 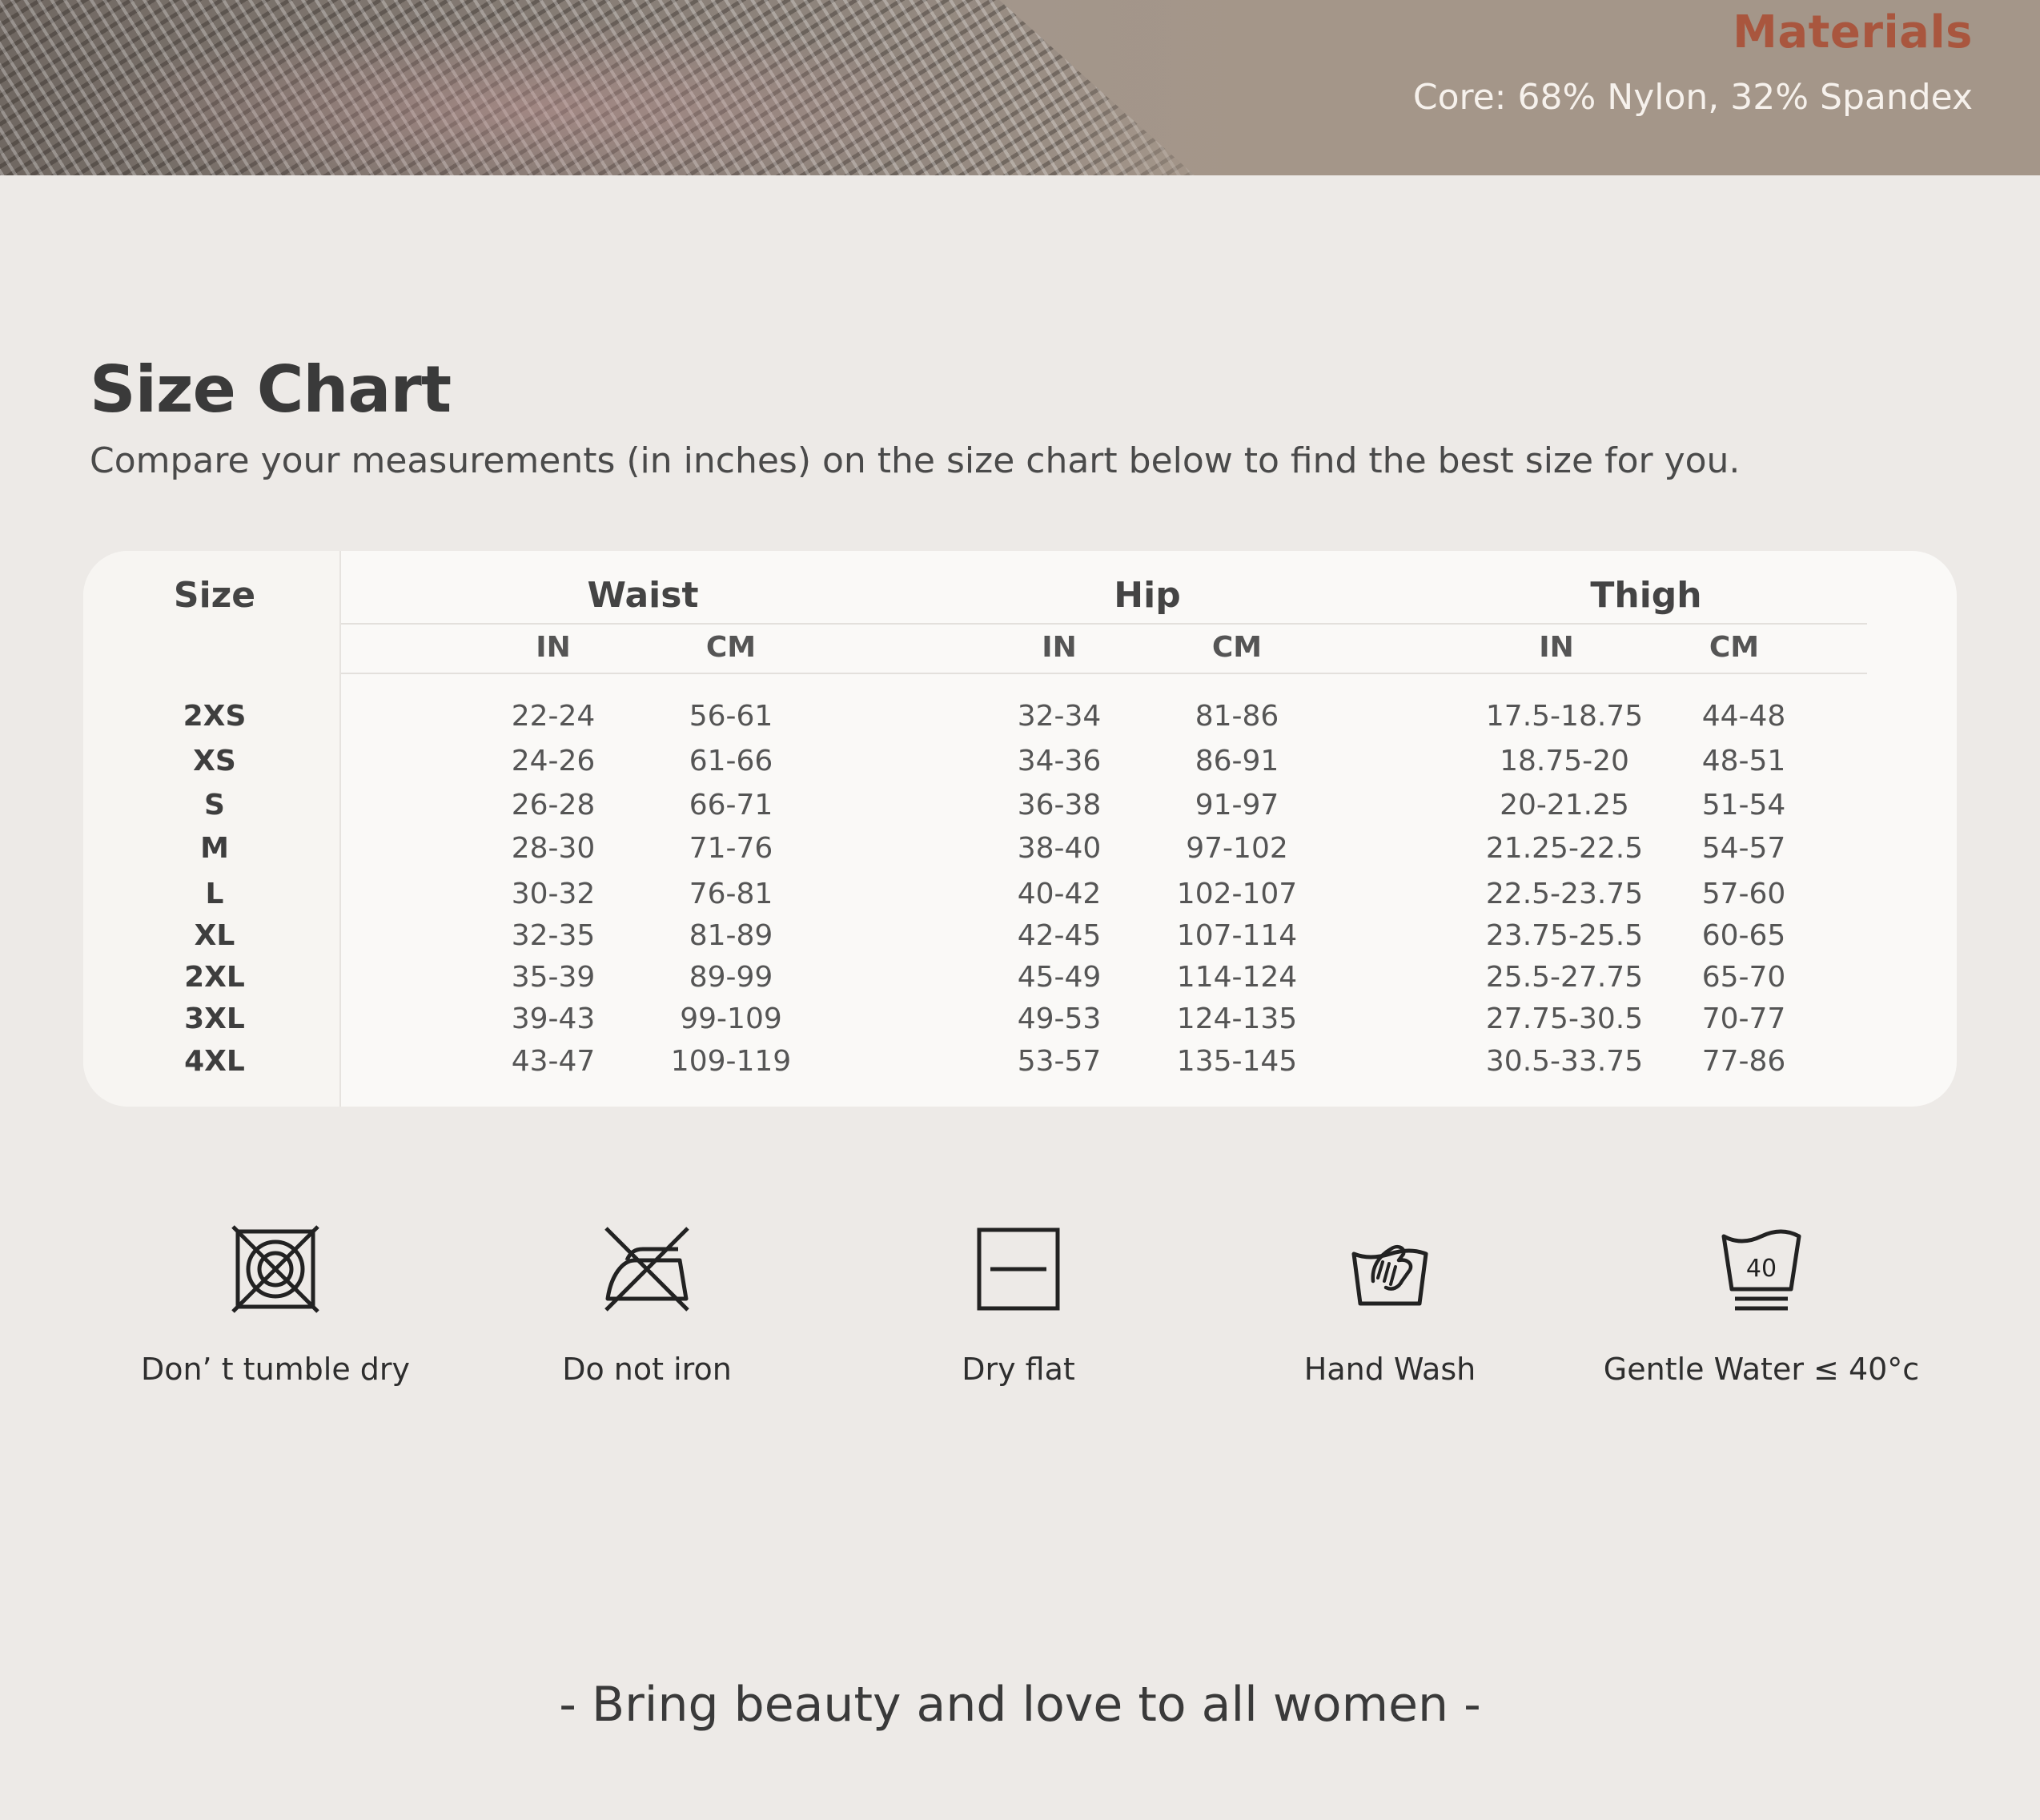 What do you see at coordinates (1564, 848) in the screenshot?
I see `table-cell: 21.25-22.5` at bounding box center [1564, 848].